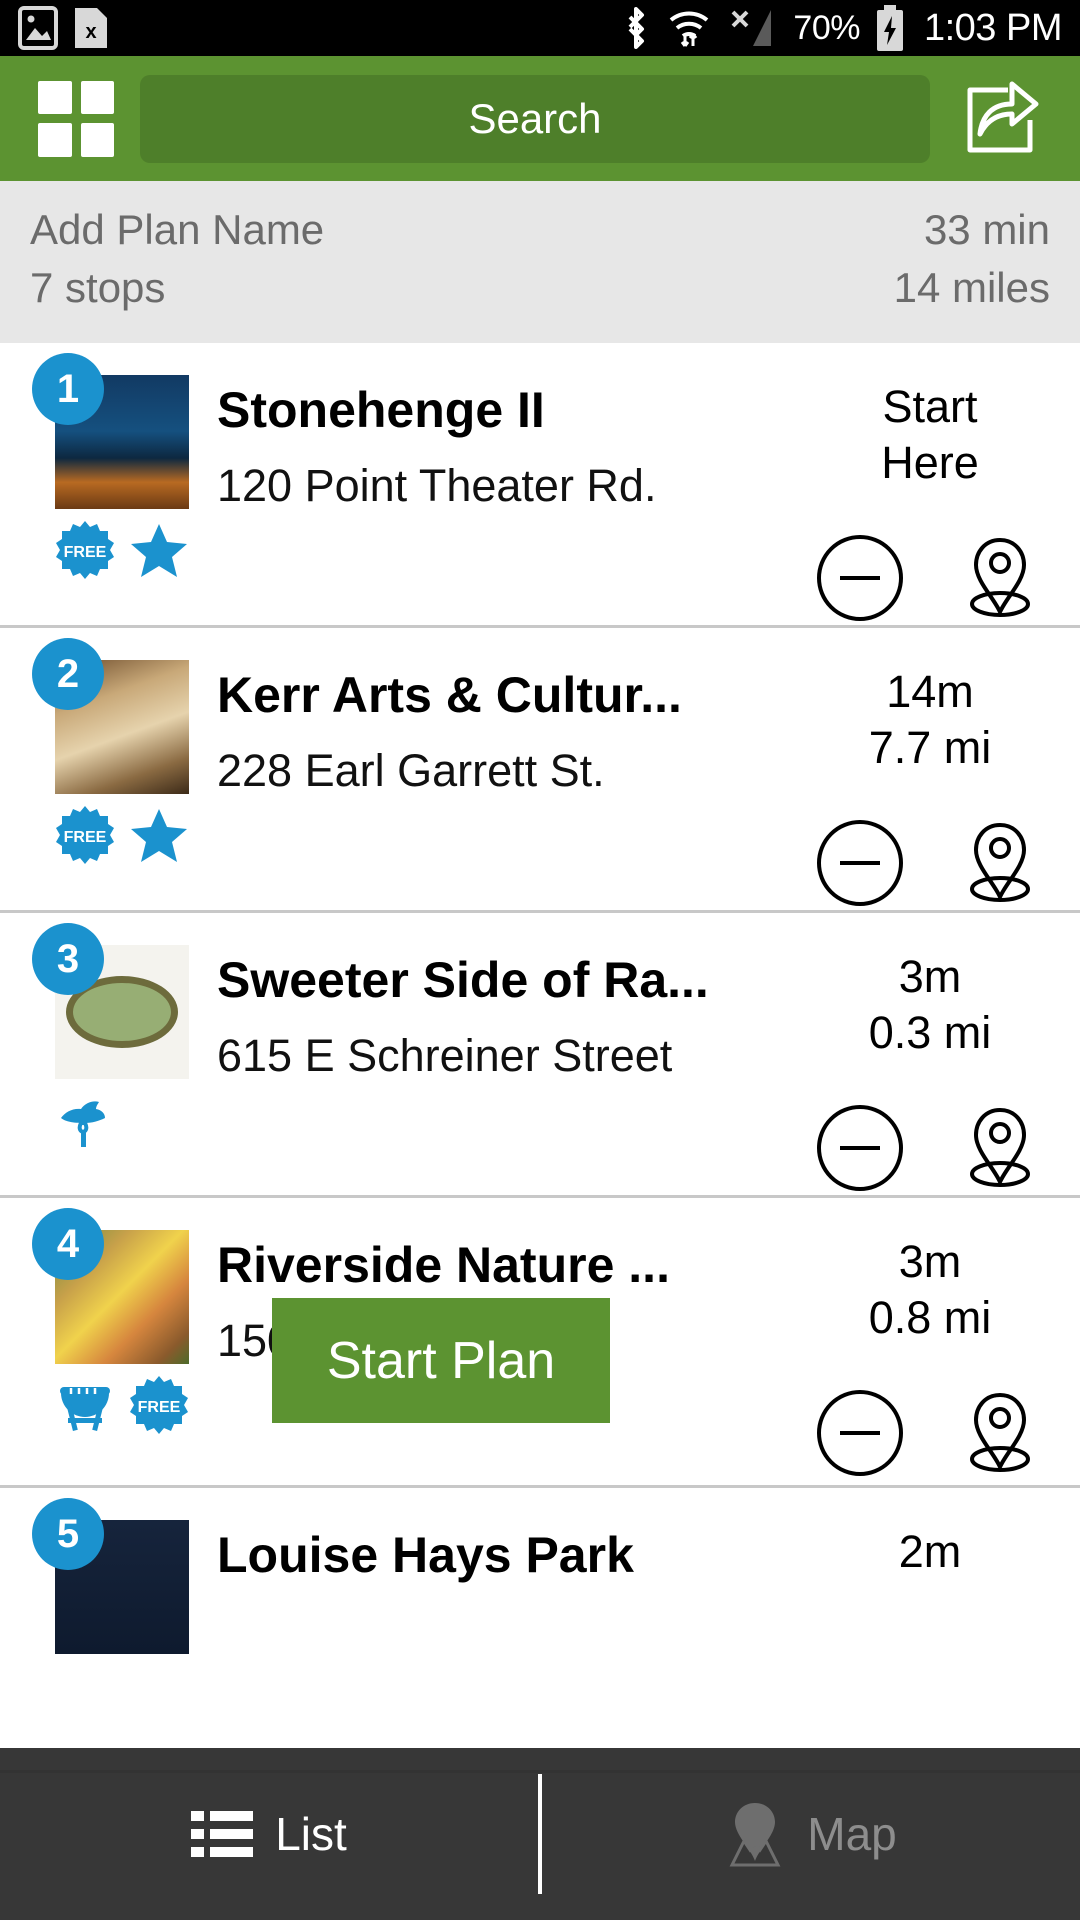  Describe the element at coordinates (540, 262) in the screenshot. I see `plan-summary-bar: Add Plan Name 7 stops 33 min 14 miles` at that location.